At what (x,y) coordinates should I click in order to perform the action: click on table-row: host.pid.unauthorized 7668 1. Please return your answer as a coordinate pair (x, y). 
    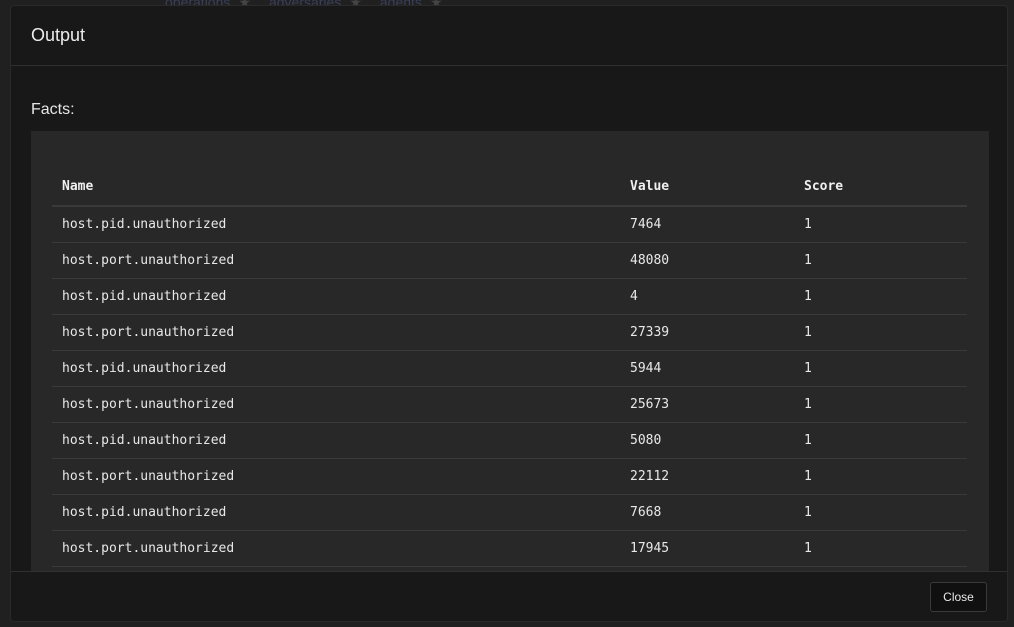
    Looking at the image, I should click on (509, 512).